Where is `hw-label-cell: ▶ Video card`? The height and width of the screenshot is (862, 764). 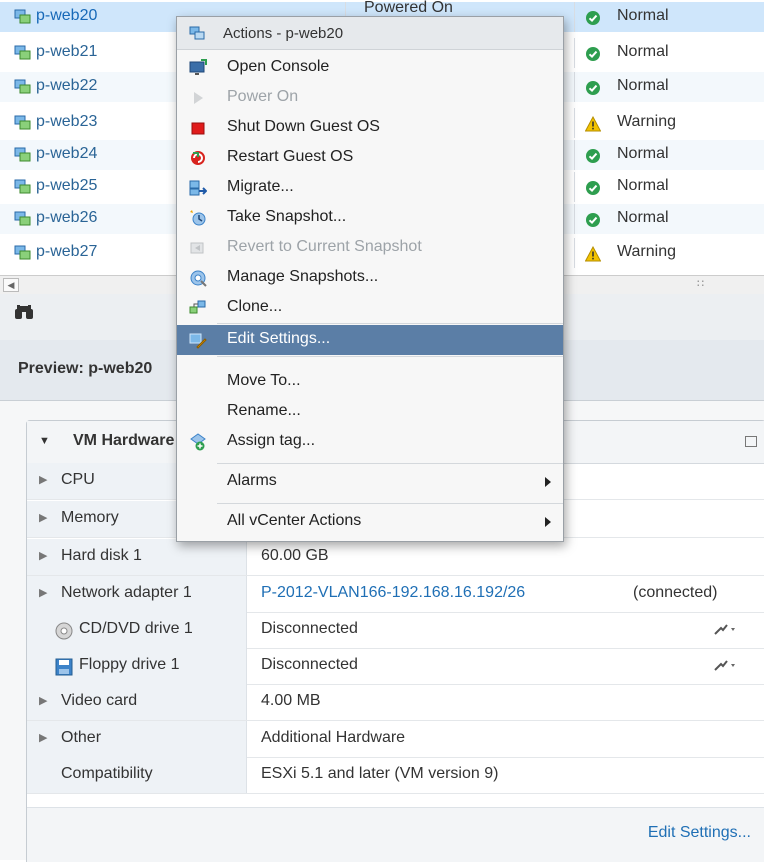
hw-label-cell: ▶ Video card is located at coordinates (137, 702).